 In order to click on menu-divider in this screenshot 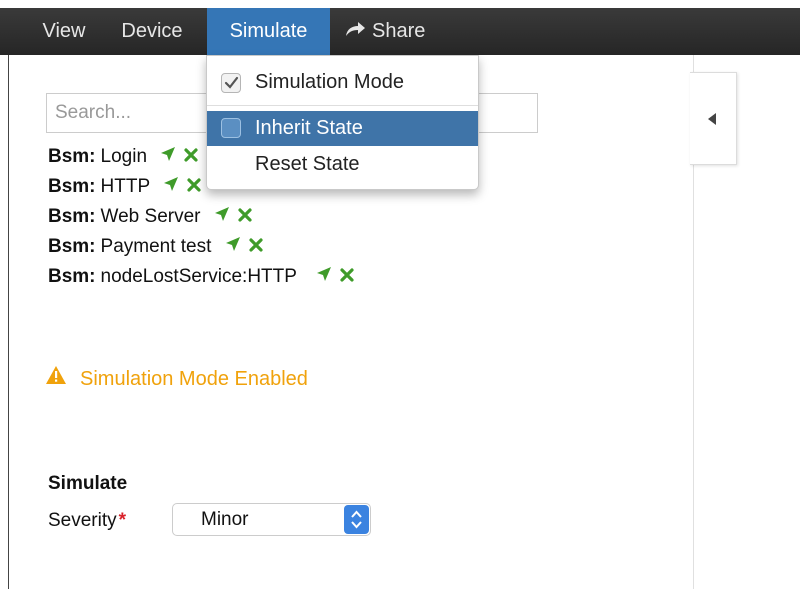, I will do `click(342, 105)`.